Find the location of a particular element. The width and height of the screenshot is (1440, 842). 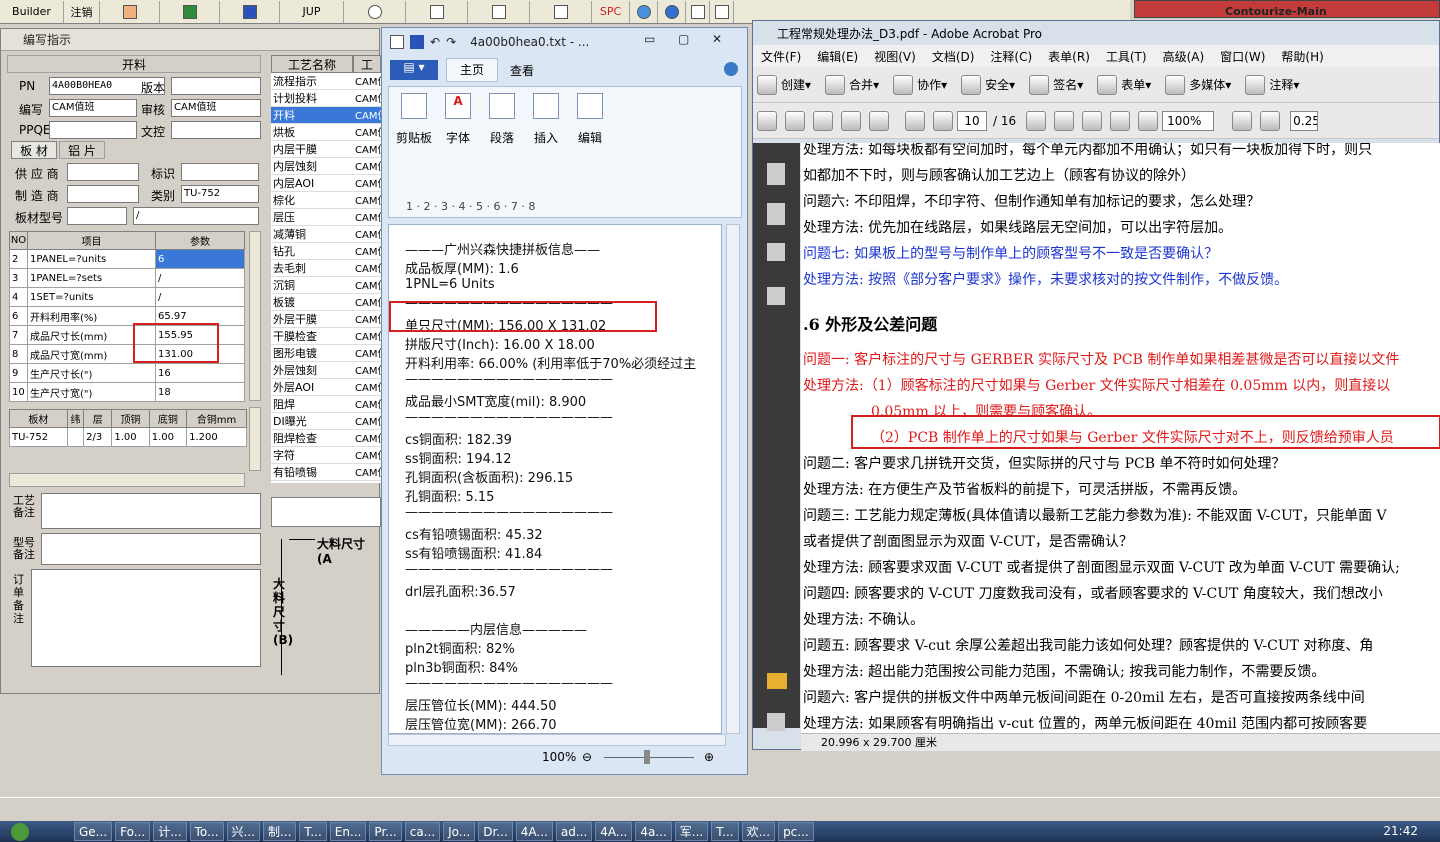

zoom-out-icon is located at coordinates (1120, 120).